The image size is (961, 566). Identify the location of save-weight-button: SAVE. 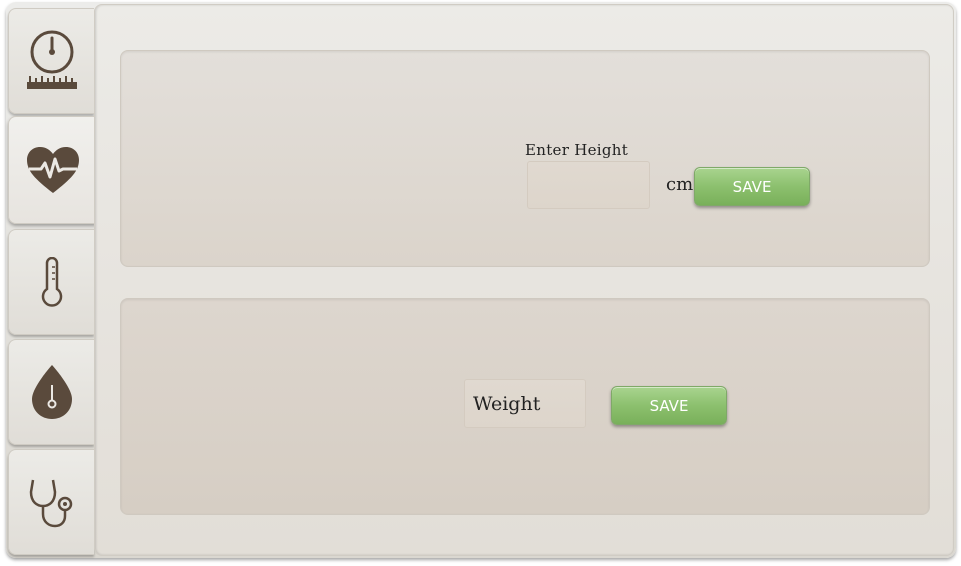
(669, 405).